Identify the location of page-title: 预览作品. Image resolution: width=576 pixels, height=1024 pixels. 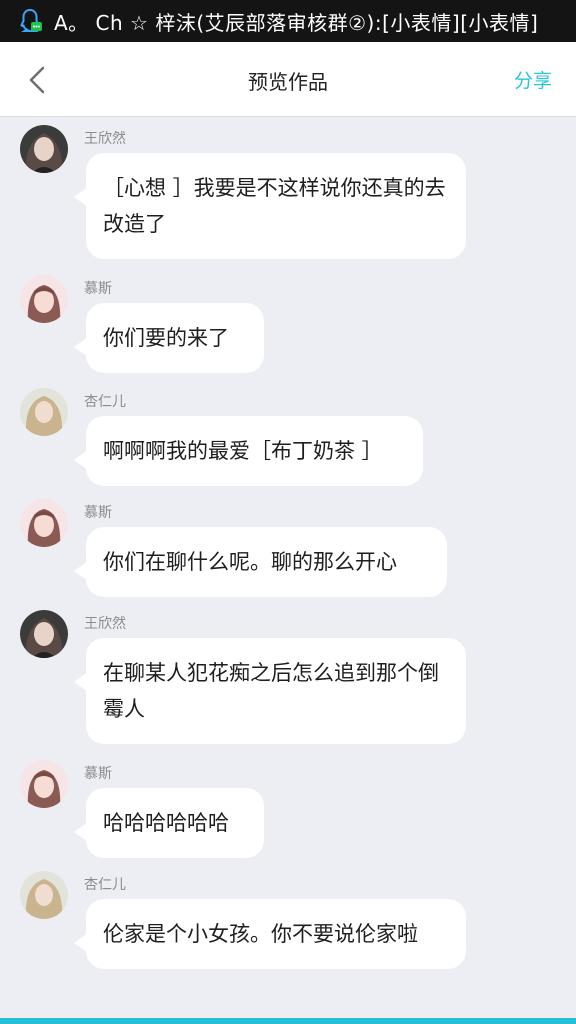
(288, 82).